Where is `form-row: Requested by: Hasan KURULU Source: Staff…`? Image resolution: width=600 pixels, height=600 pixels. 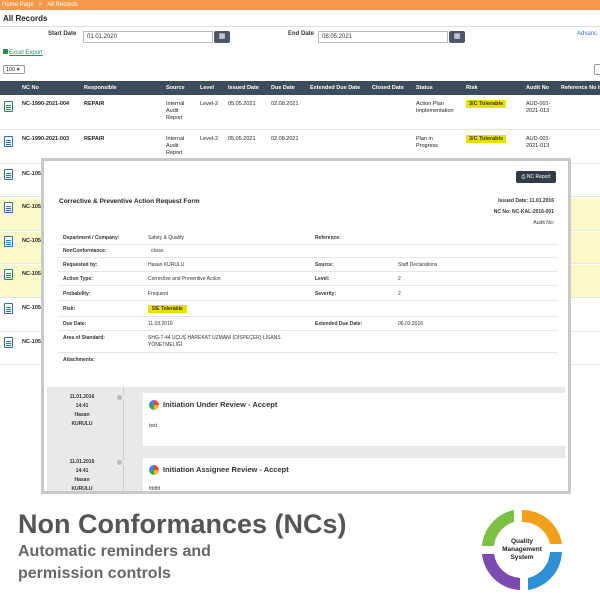 form-row: Requested by: Hasan KURULU Source: Staff… is located at coordinates (308, 265).